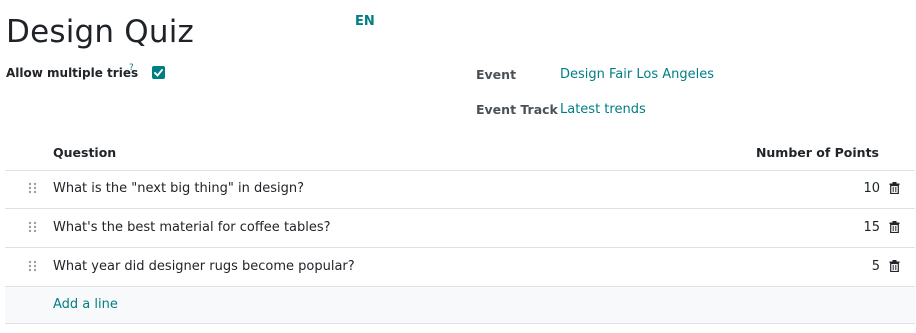 Image resolution: width=916 pixels, height=333 pixels. Describe the element at coordinates (817, 152) in the screenshot. I see `points-column-header: Number of Points` at that location.